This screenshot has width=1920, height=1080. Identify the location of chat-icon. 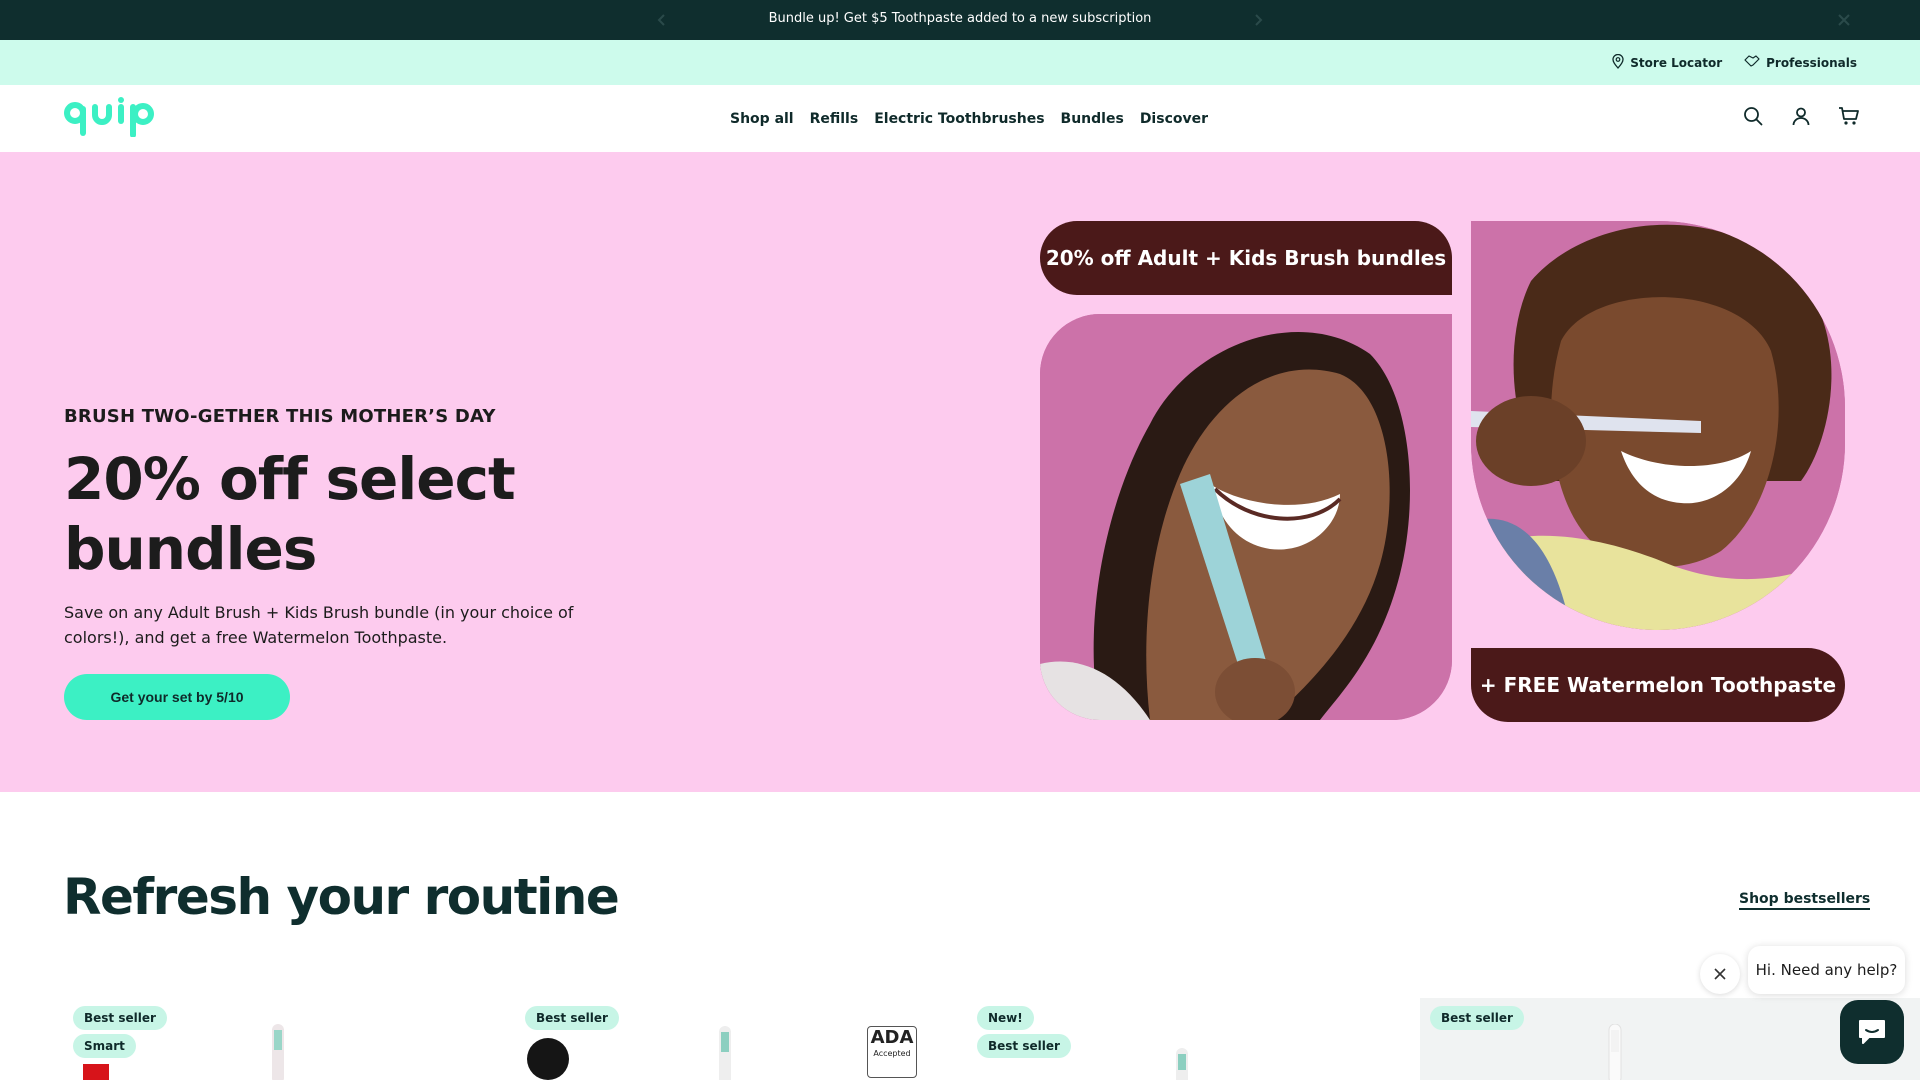
(1872, 1032).